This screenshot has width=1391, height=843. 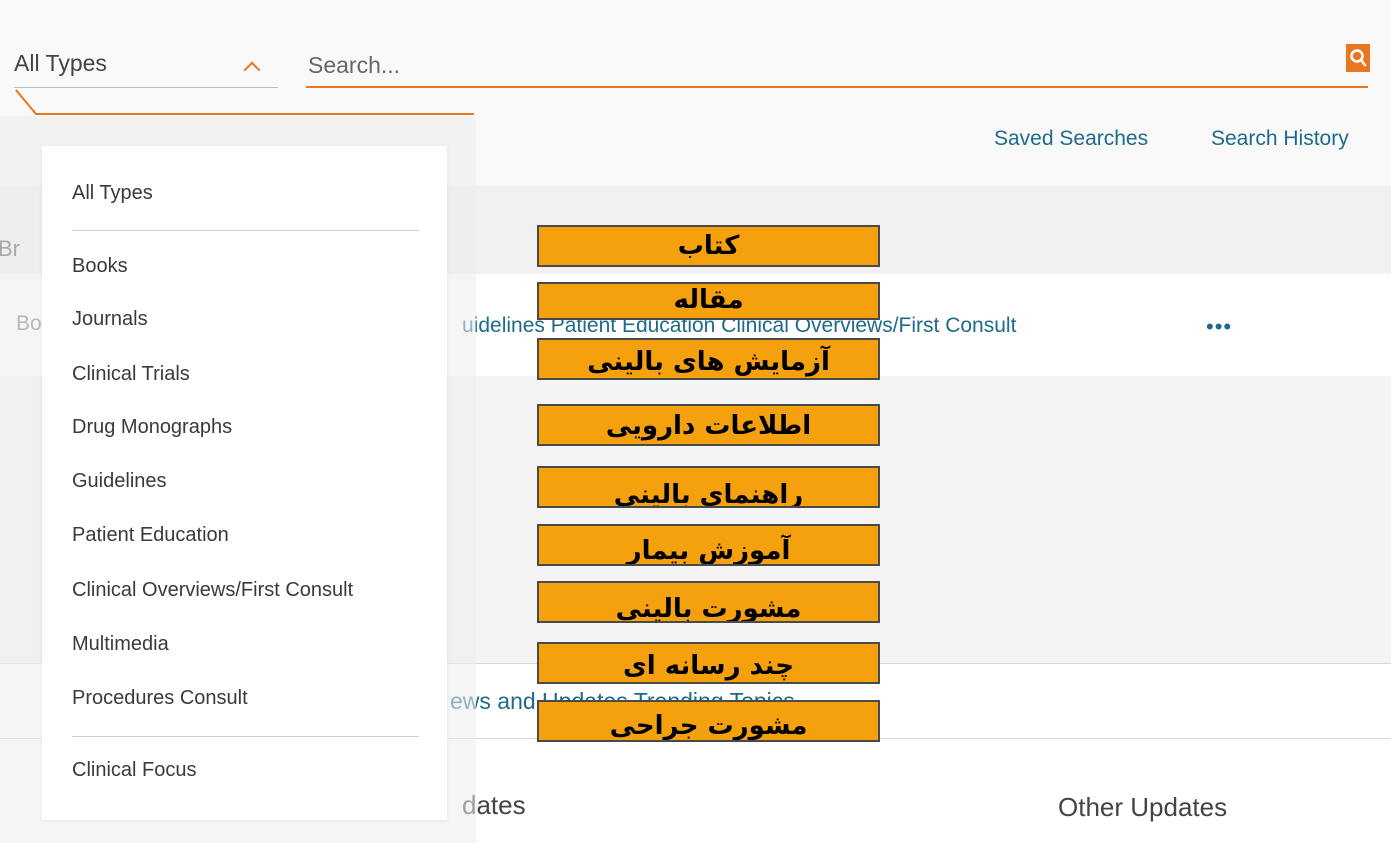 What do you see at coordinates (708, 301) in the screenshot?
I see `annotation-journals: مقاله` at bounding box center [708, 301].